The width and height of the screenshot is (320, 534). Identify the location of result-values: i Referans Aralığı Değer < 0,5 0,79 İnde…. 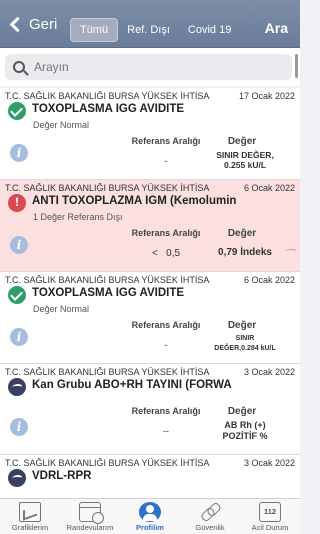
(150, 248).